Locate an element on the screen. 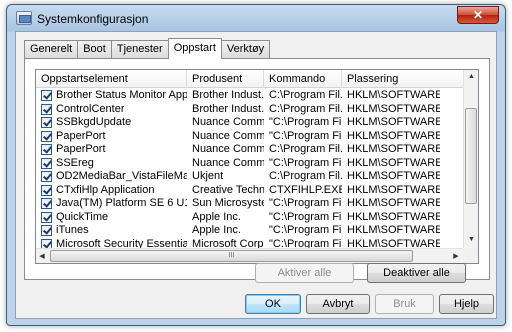  enable-all-button: Aktiver alle is located at coordinates (304, 273).